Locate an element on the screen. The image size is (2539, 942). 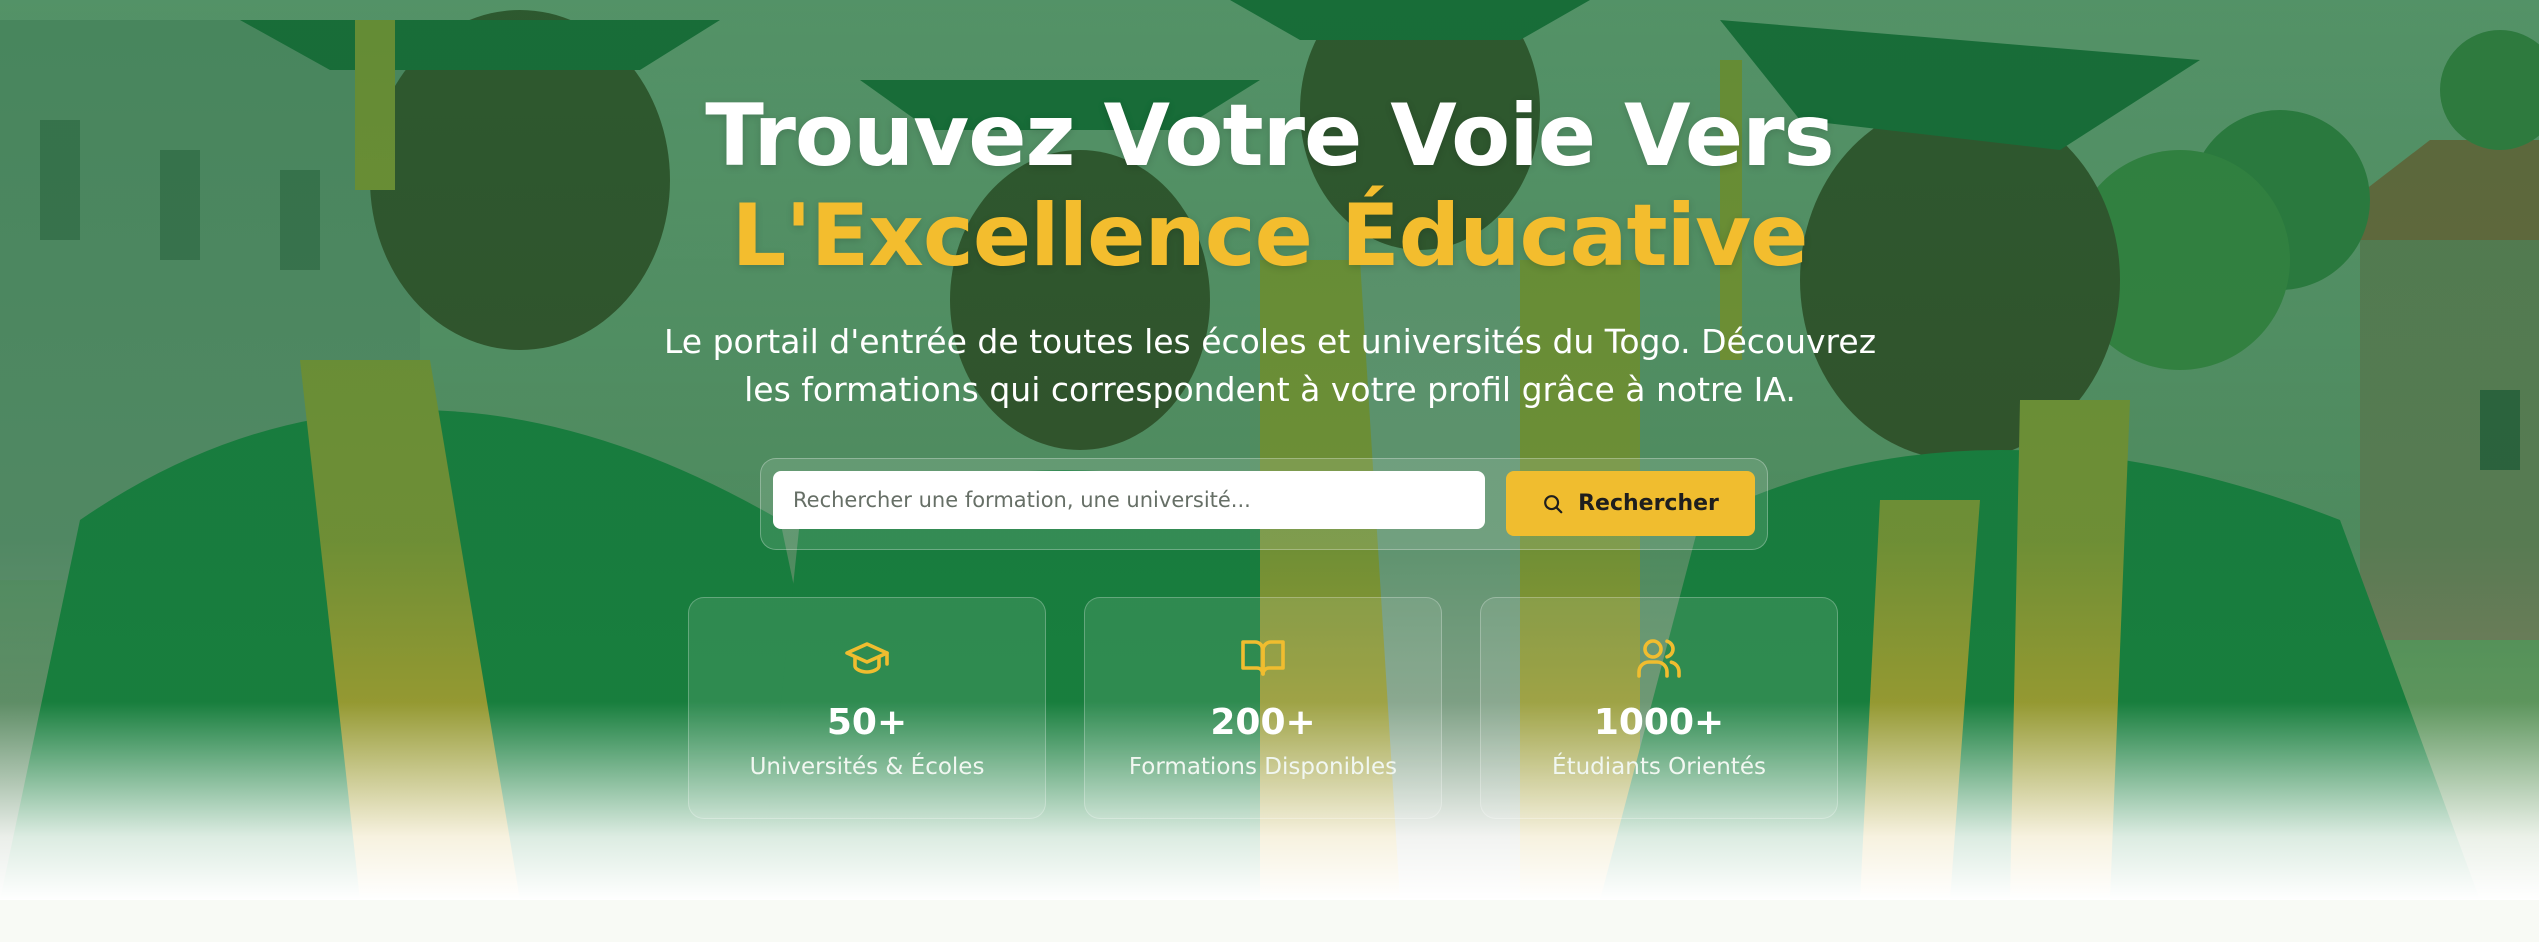
stat-card-universities: 50+ Universités & Écoles is located at coordinates (867, 708).